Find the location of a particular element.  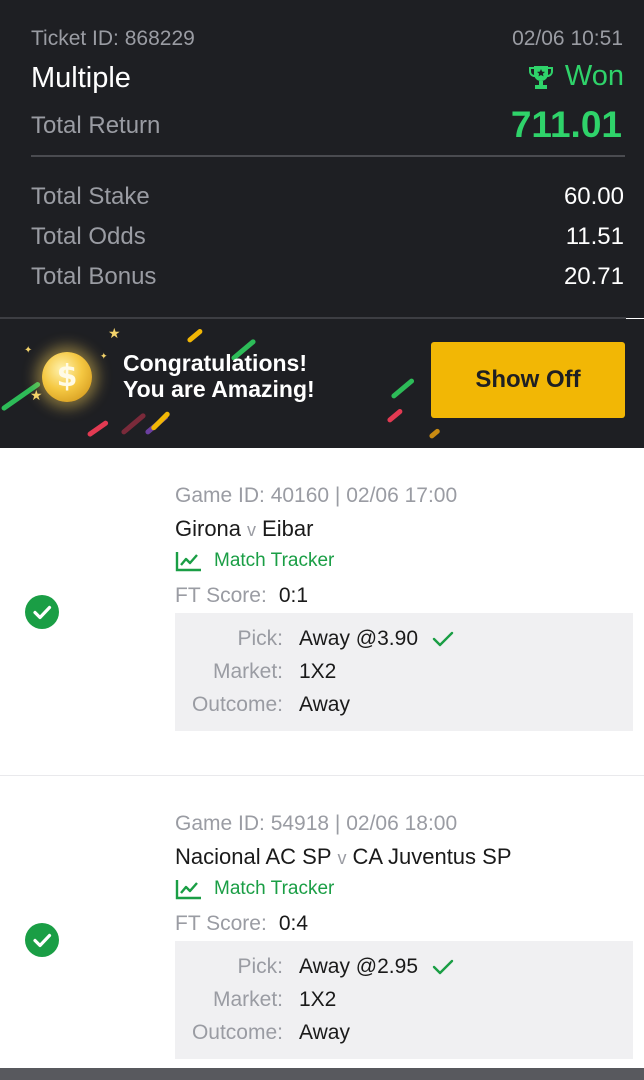

game-meta: Game ID: 40160 | 02/06 17:00 is located at coordinates (316, 495).